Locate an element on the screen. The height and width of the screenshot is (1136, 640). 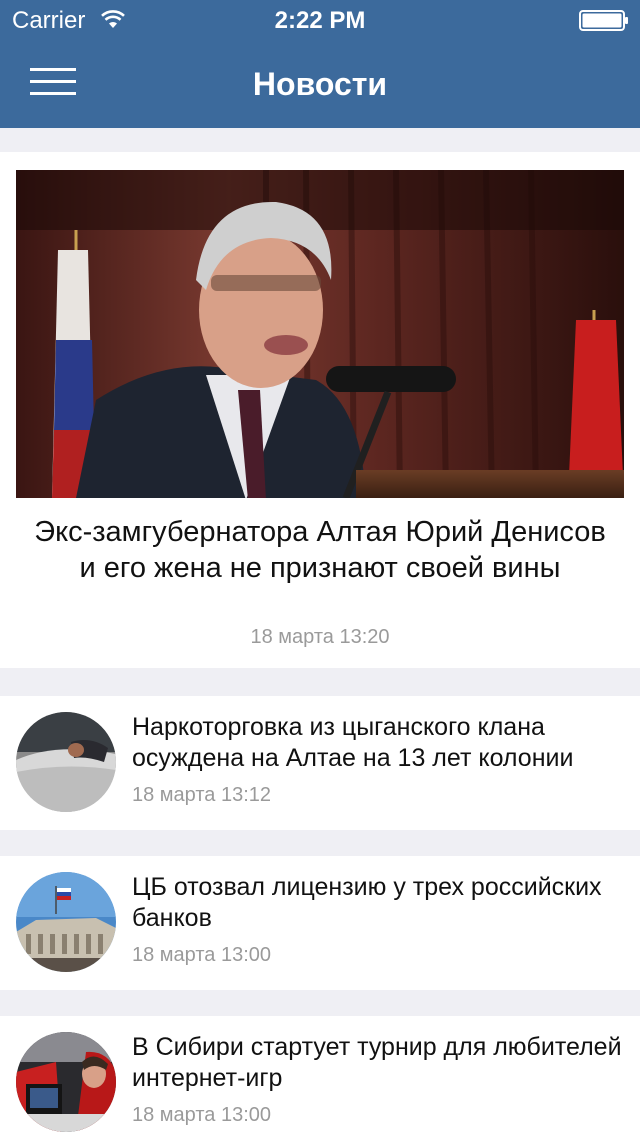
page-title: Новости is located at coordinates (320, 84).